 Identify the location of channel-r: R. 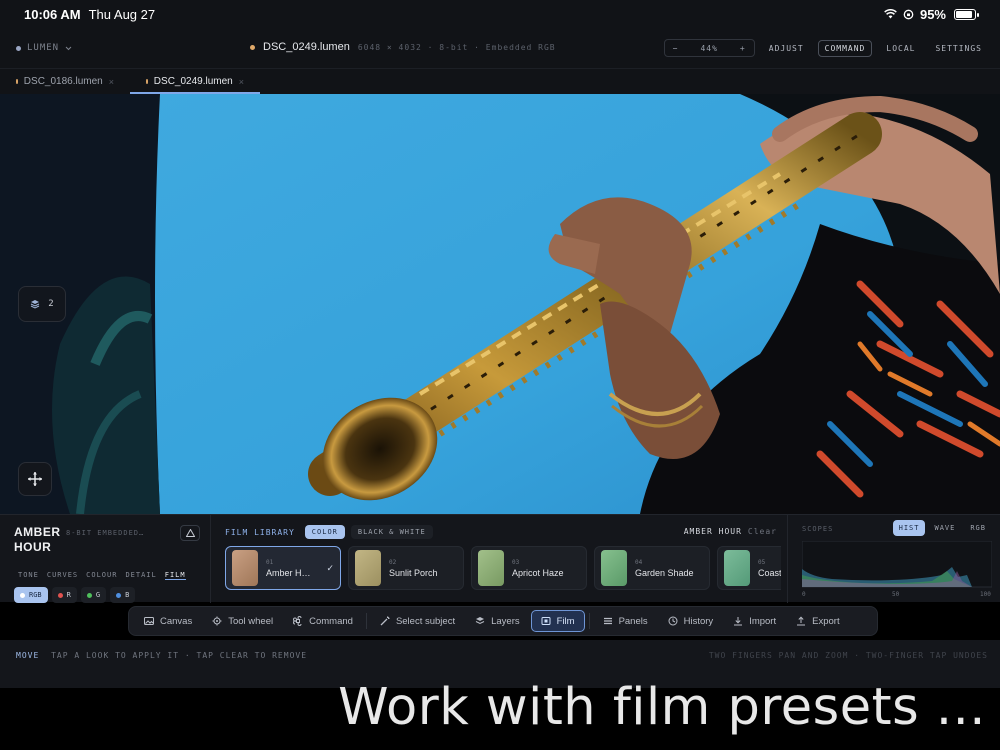
(64, 595).